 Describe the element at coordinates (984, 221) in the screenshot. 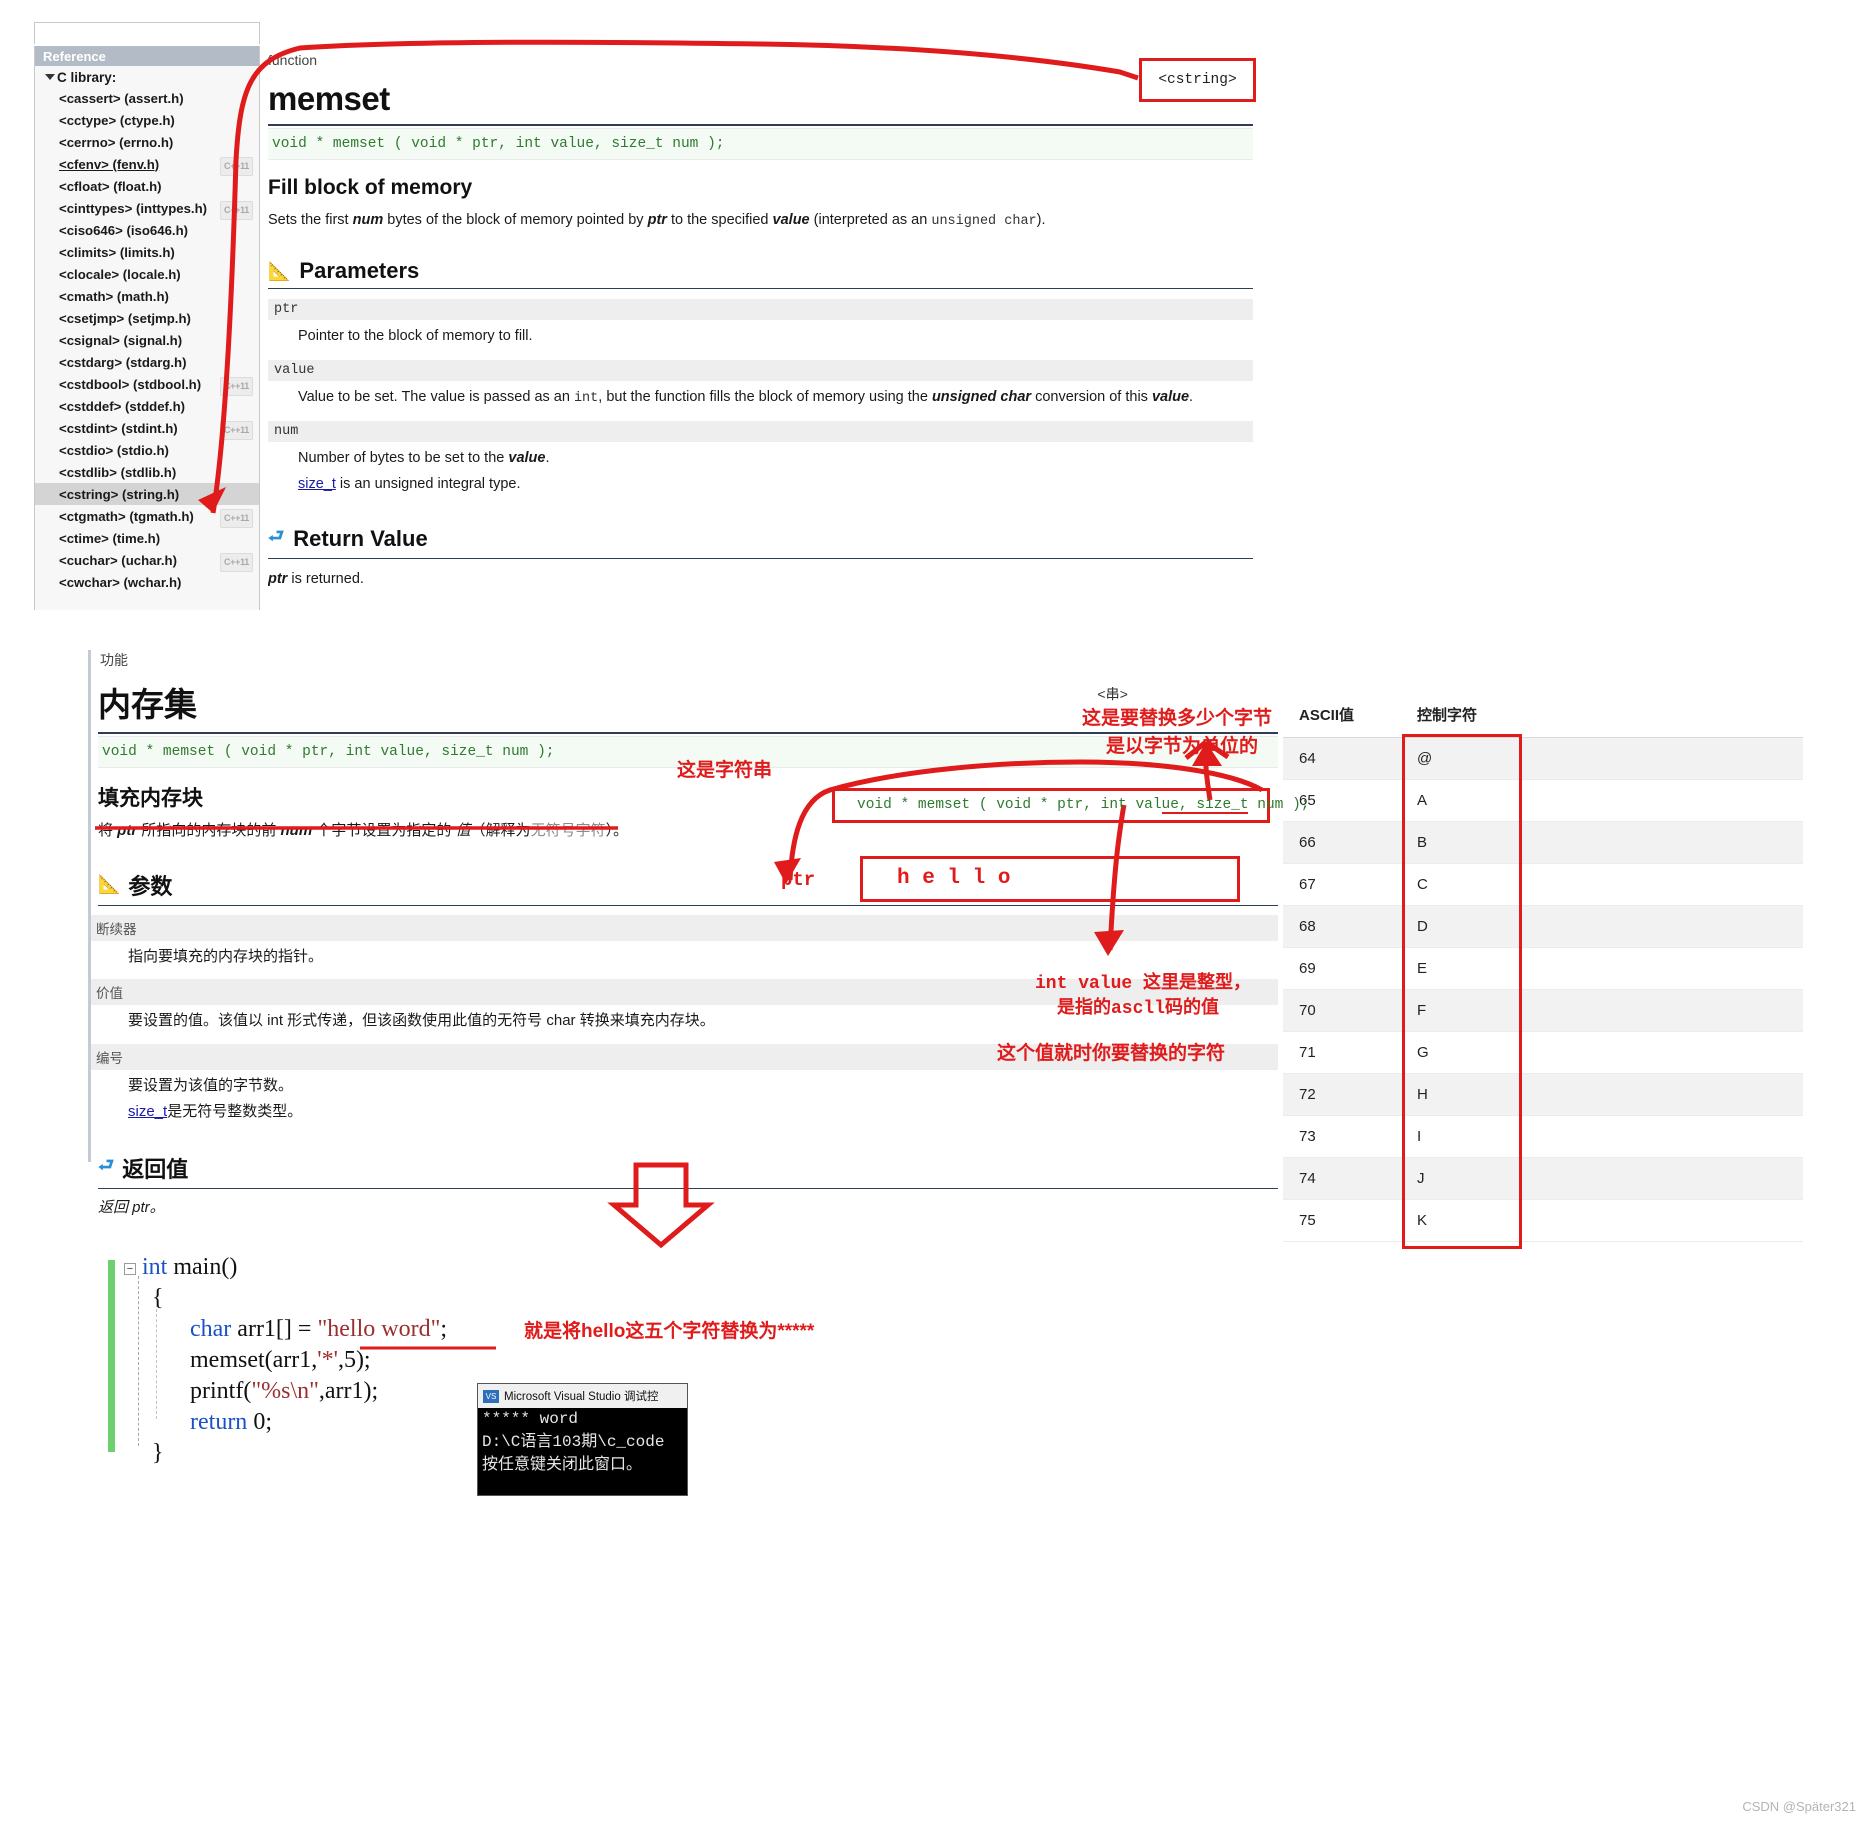

I see `desc-mono-unsigned-char: unsigned char` at that location.